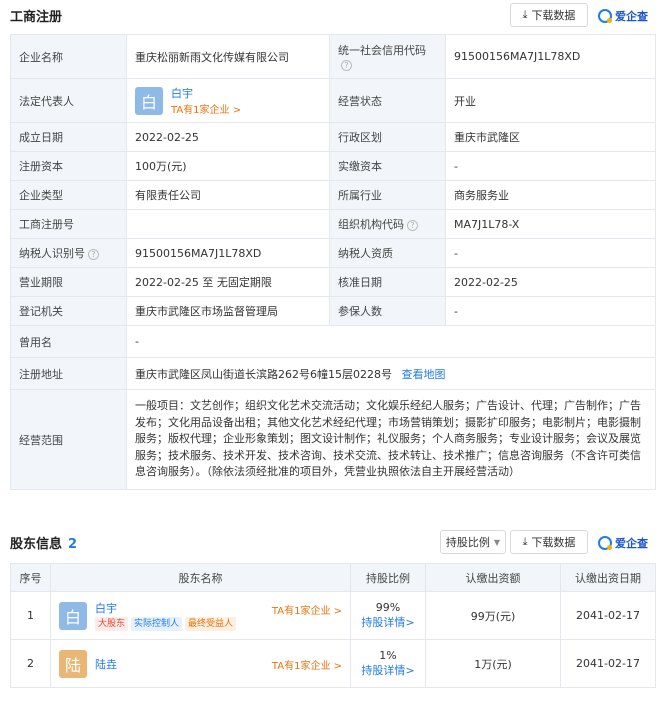 Image resolution: width=665 pixels, height=703 pixels. I want to click on header-date: 认缴出资日期, so click(608, 577).